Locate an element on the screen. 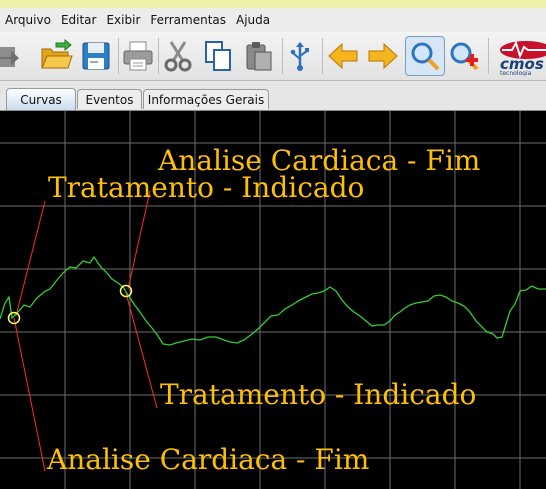  menu-ferramentas: Ferramentas is located at coordinates (188, 20).